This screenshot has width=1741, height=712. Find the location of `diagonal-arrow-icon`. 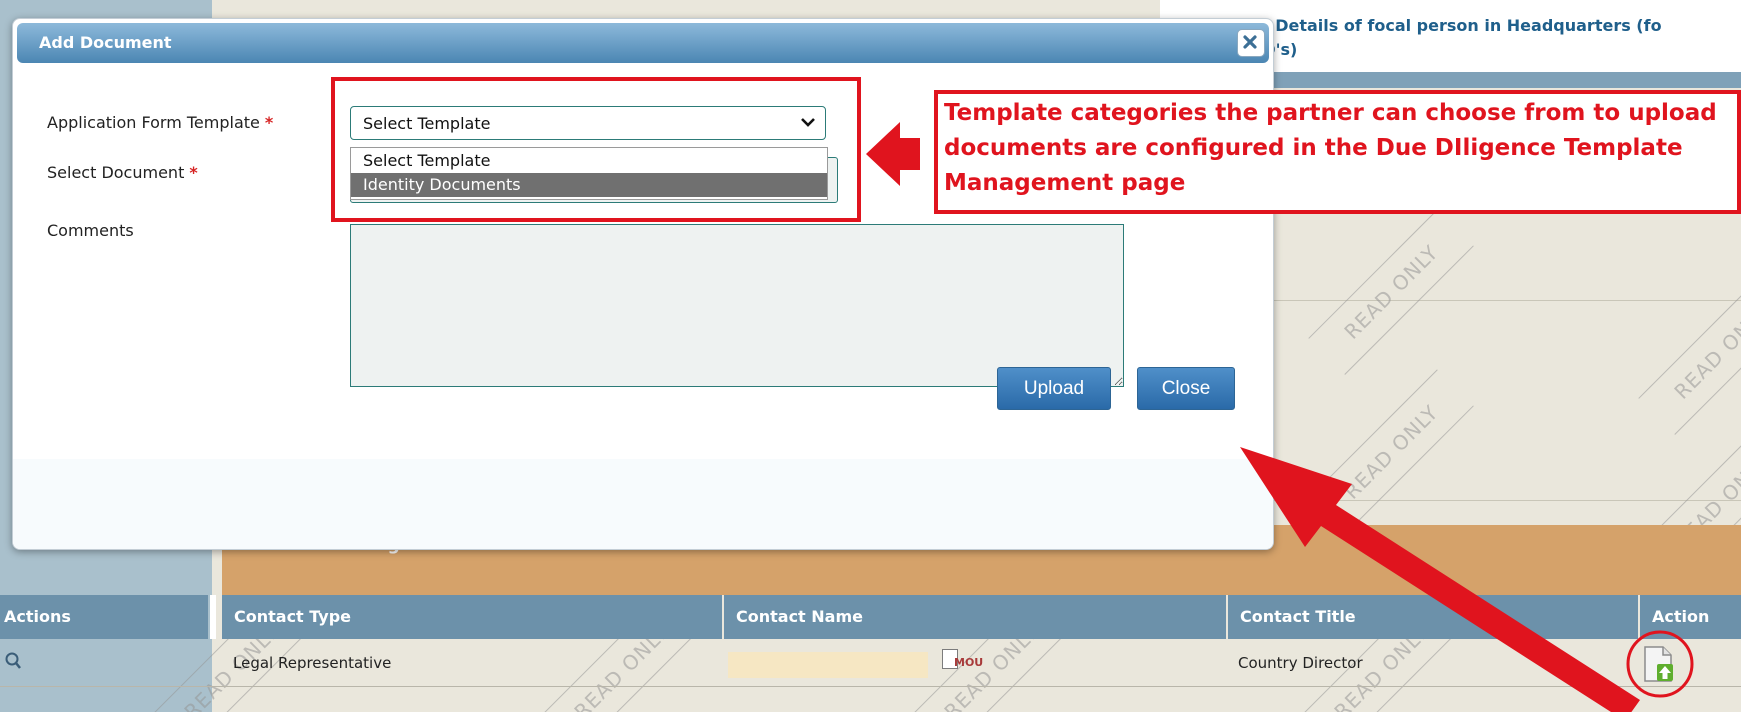

diagonal-arrow-icon is located at coordinates (1440, 579).